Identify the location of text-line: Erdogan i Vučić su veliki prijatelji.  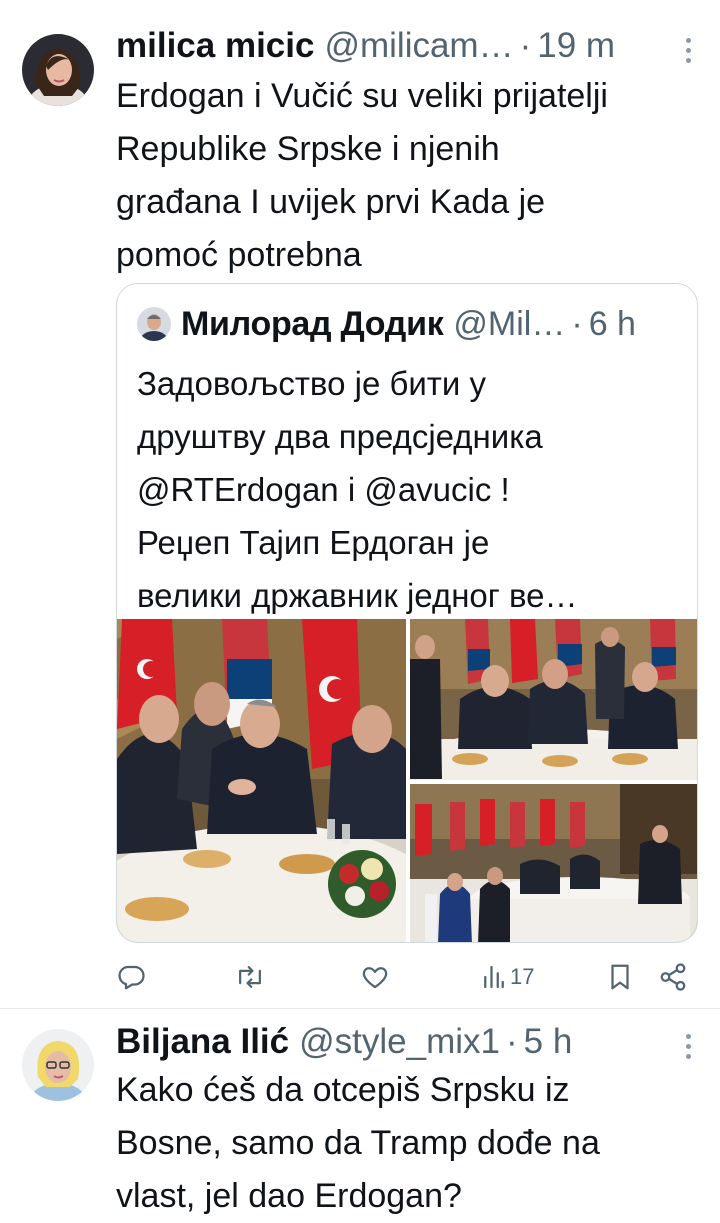
(362, 96).